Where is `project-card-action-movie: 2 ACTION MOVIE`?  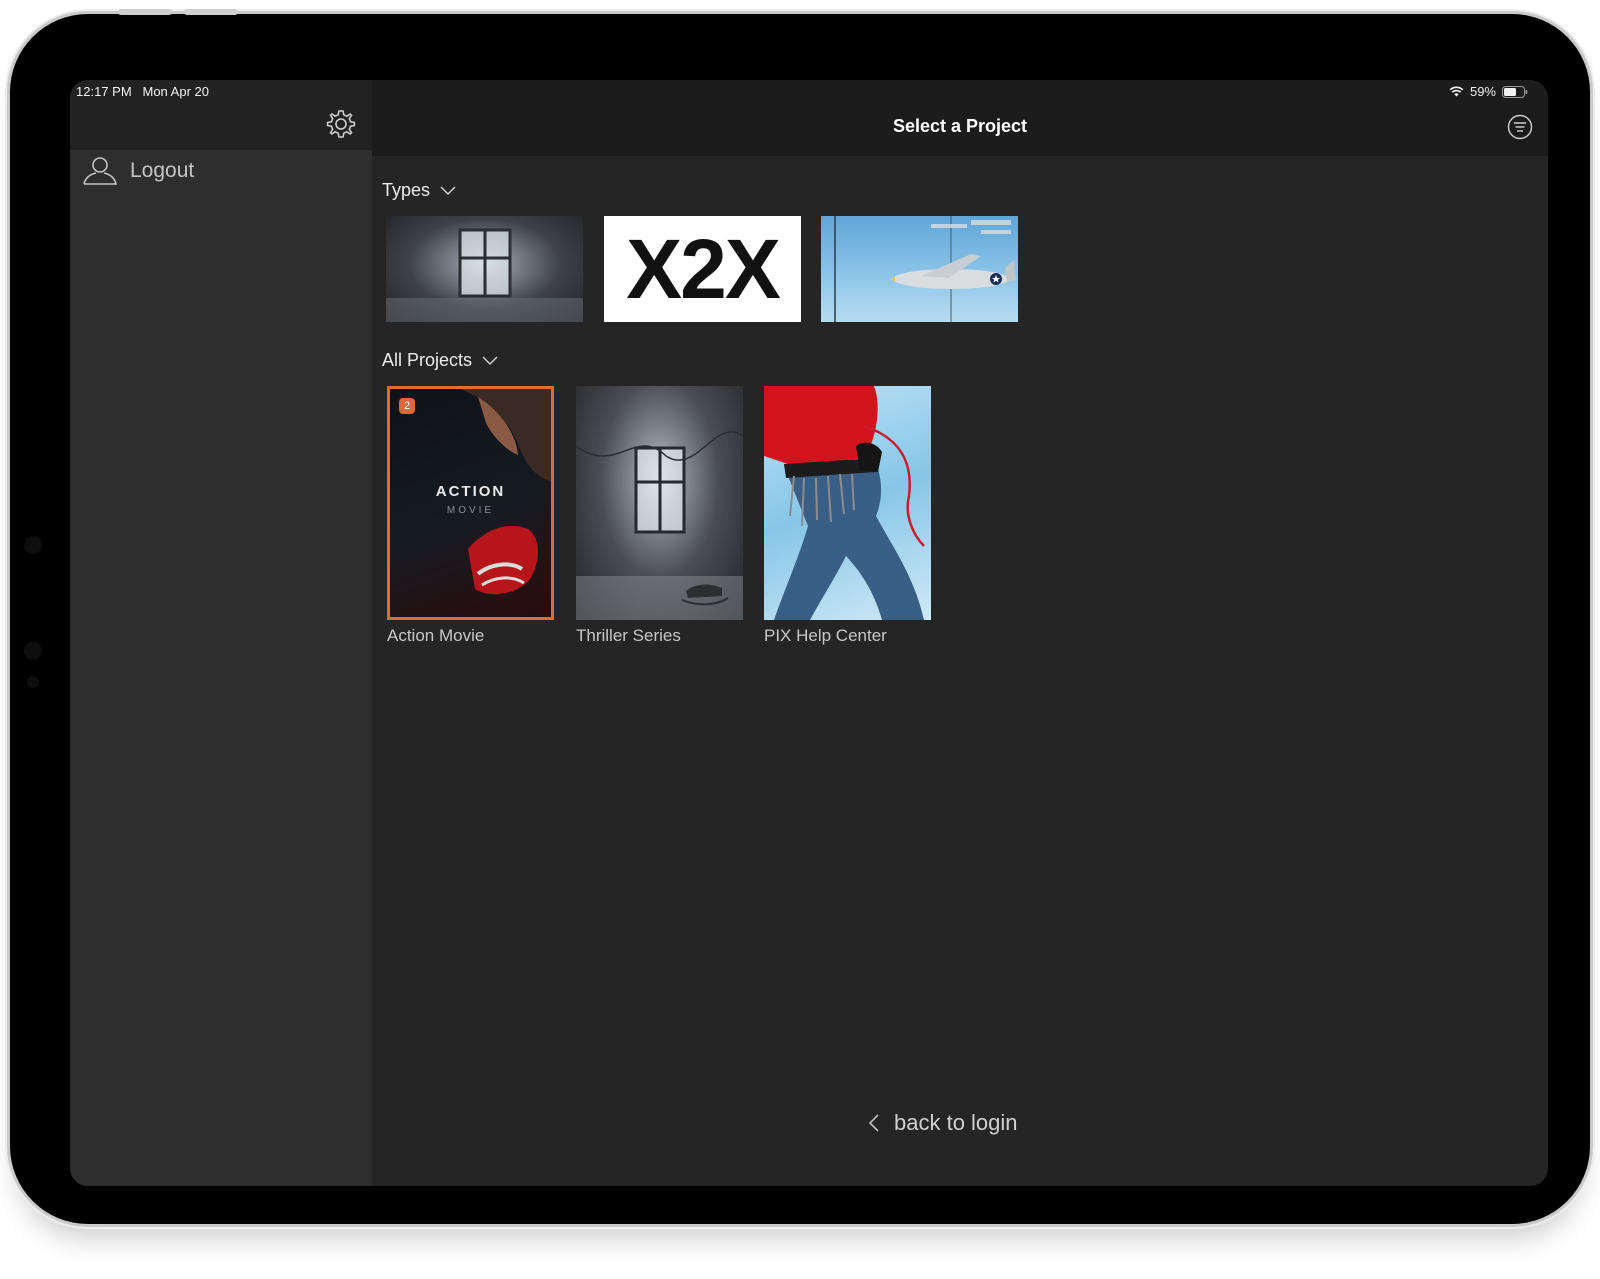 project-card-action-movie: 2 ACTION MOVIE is located at coordinates (470, 503).